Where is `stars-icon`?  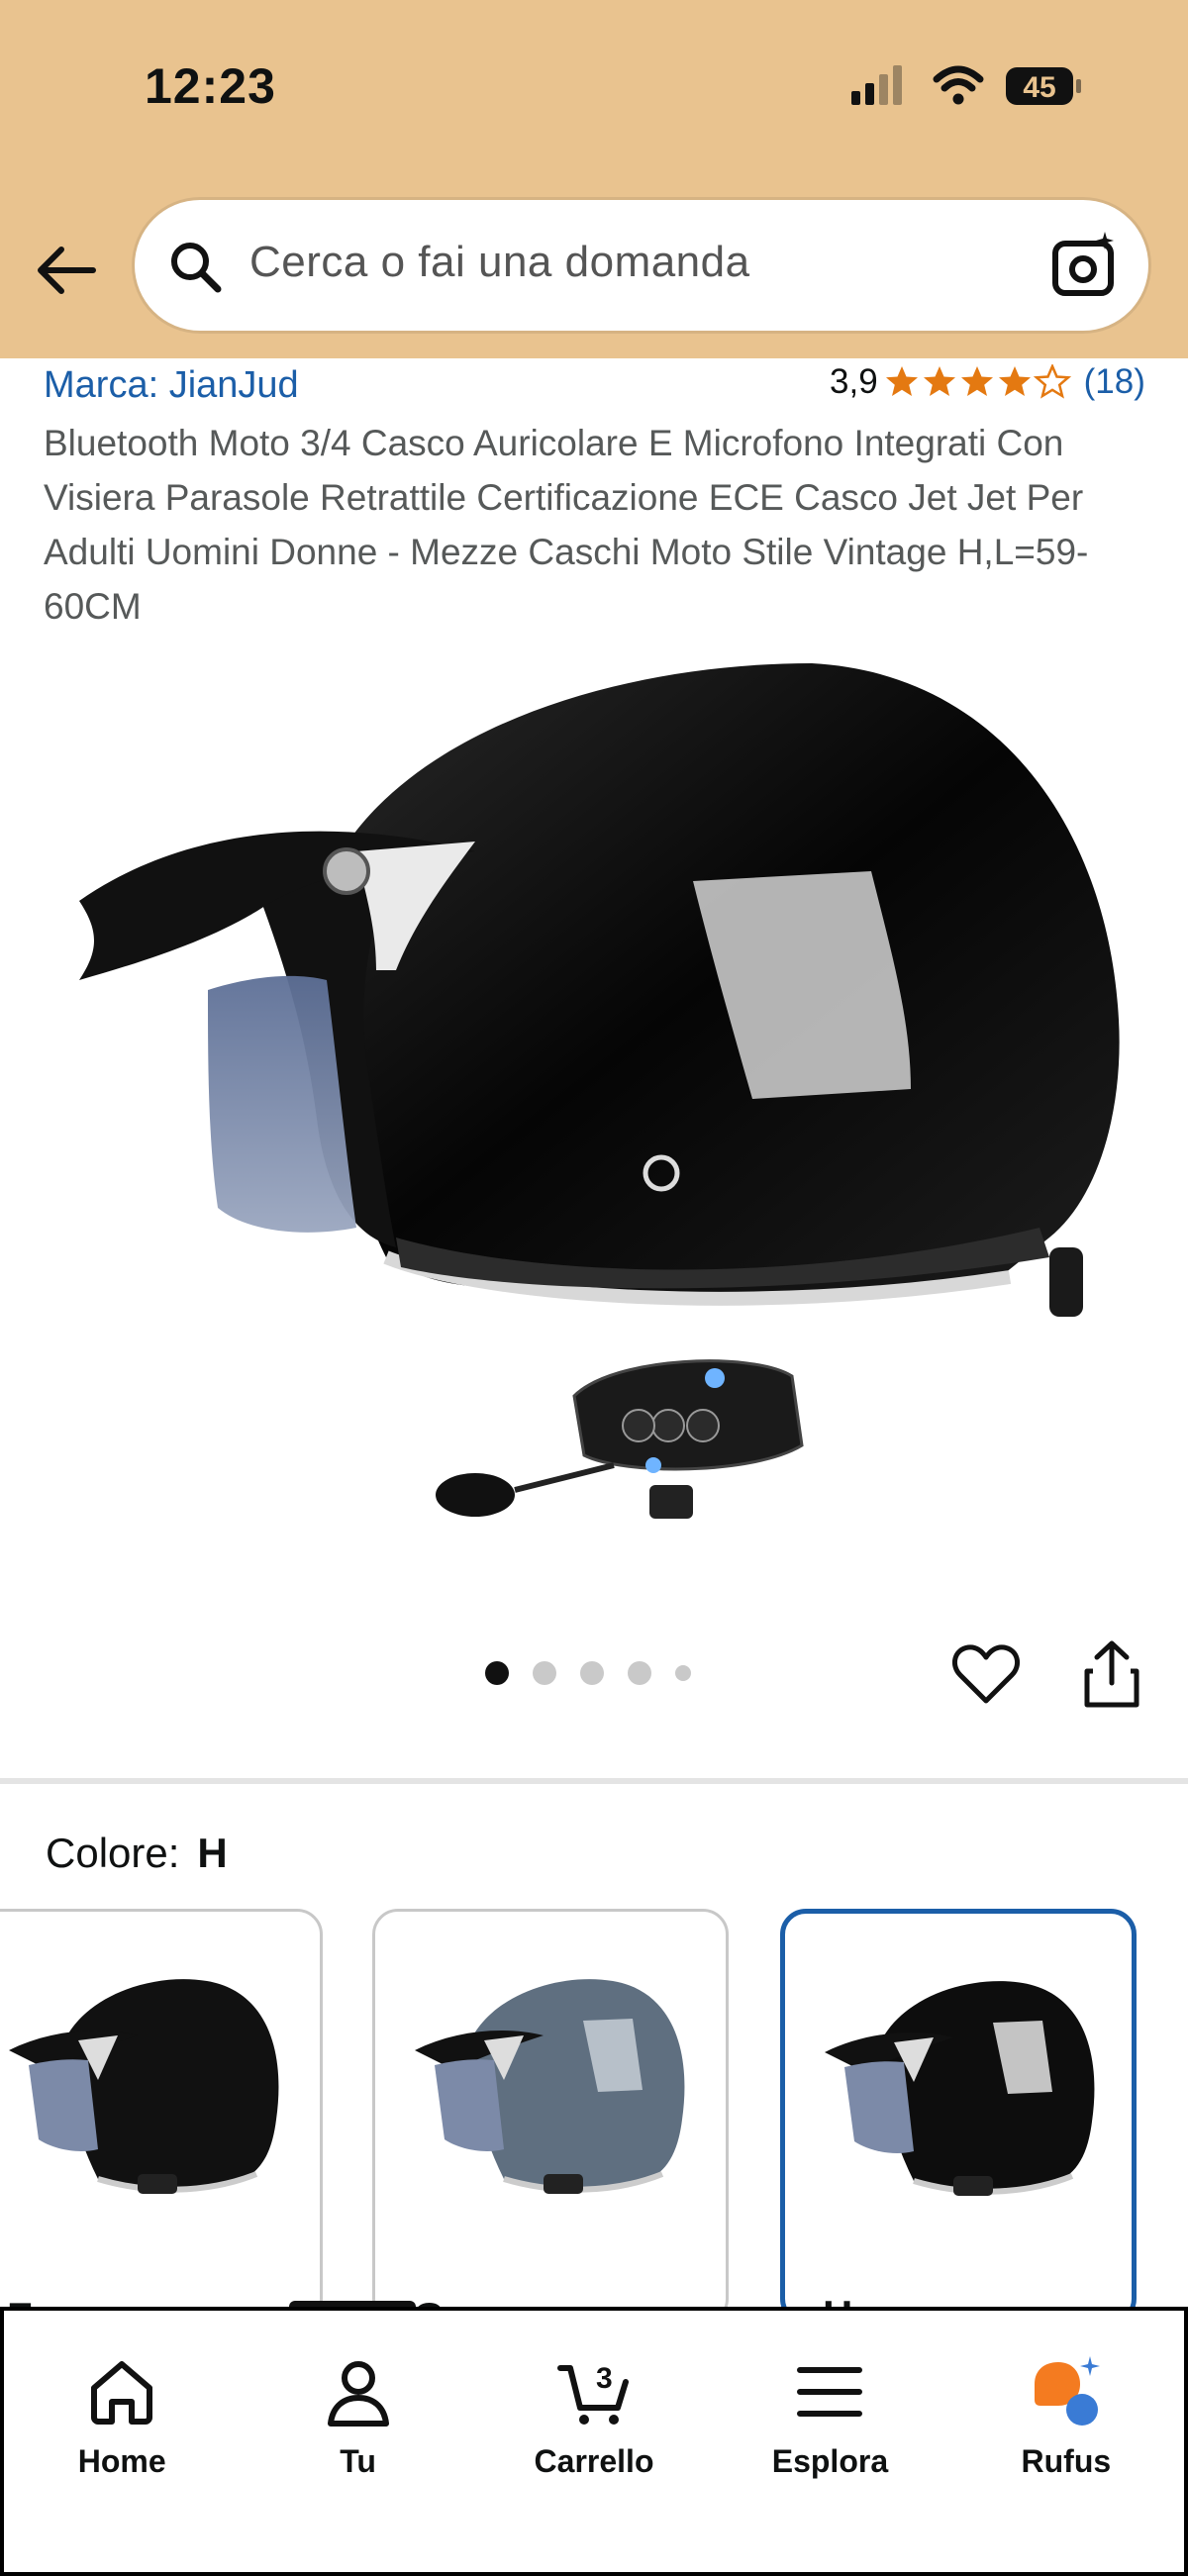
stars-icon is located at coordinates (978, 381).